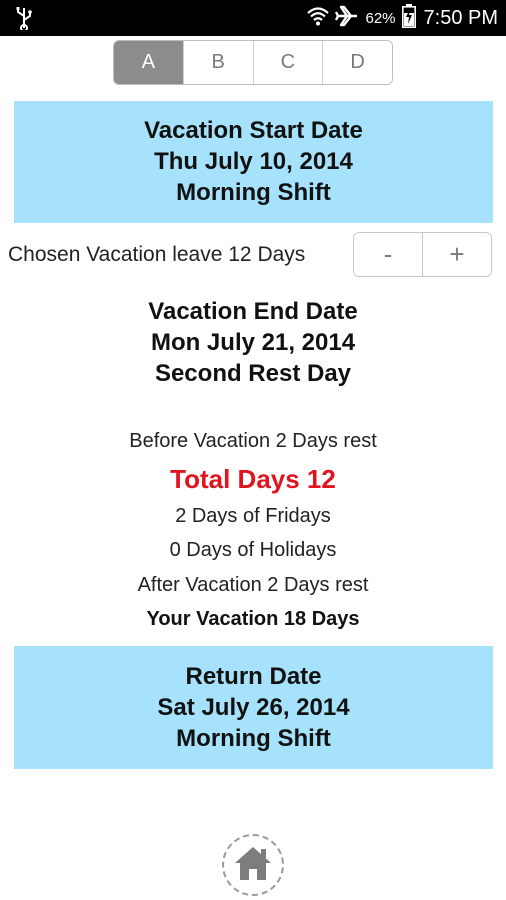 The height and width of the screenshot is (900, 506). Describe the element at coordinates (357, 62) in the screenshot. I see `tab-d: D` at that location.